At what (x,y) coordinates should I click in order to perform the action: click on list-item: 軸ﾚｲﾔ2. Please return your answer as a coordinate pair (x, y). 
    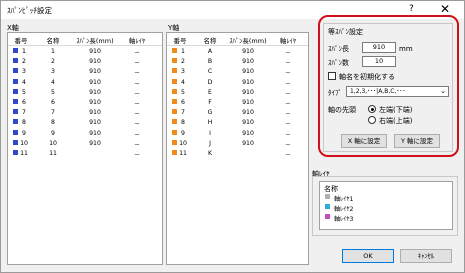
    Looking at the image, I should click on (386, 208).